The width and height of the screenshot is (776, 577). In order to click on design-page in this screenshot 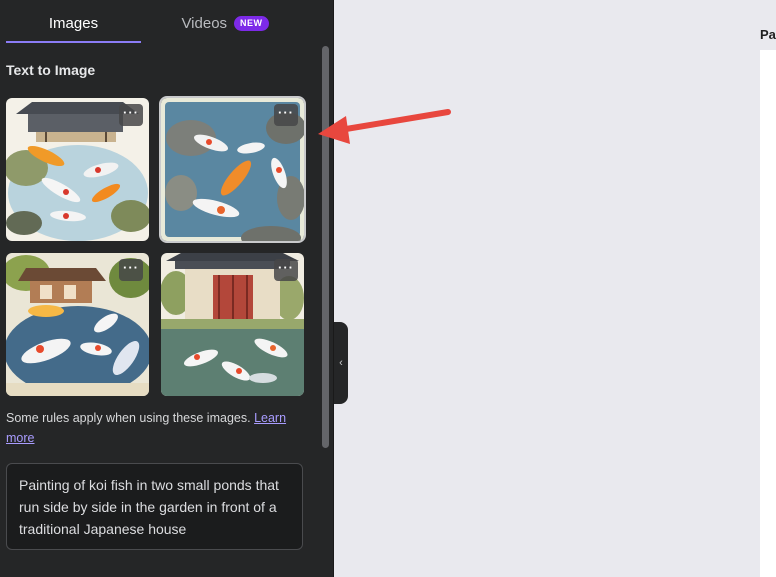, I will do `click(768, 313)`.